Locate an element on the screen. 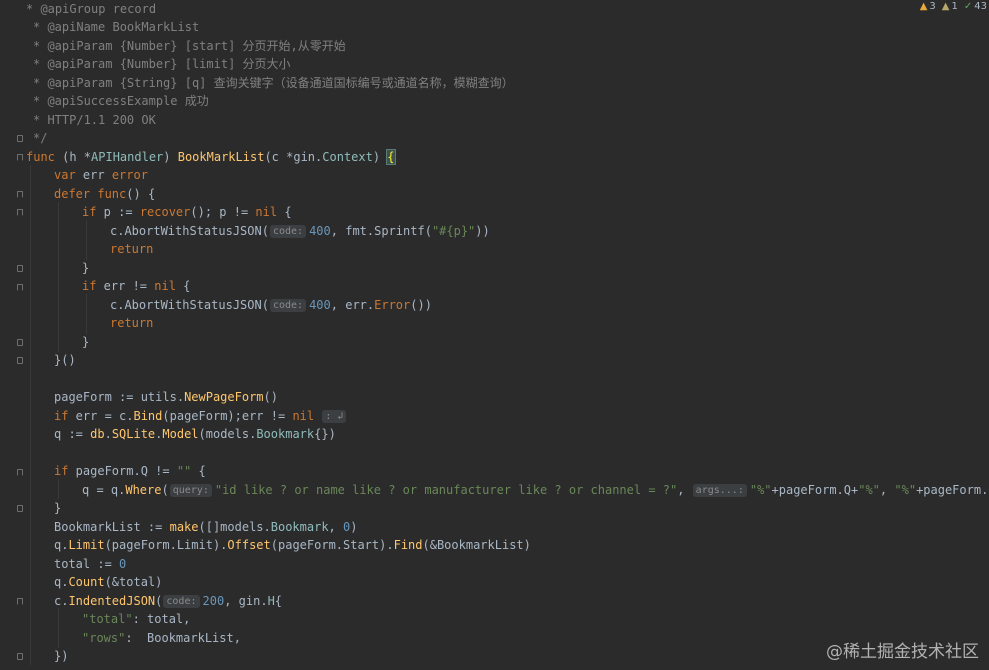 The image size is (989, 670). comment-text: * HTTP/1.1 200 OK is located at coordinates (94, 120).